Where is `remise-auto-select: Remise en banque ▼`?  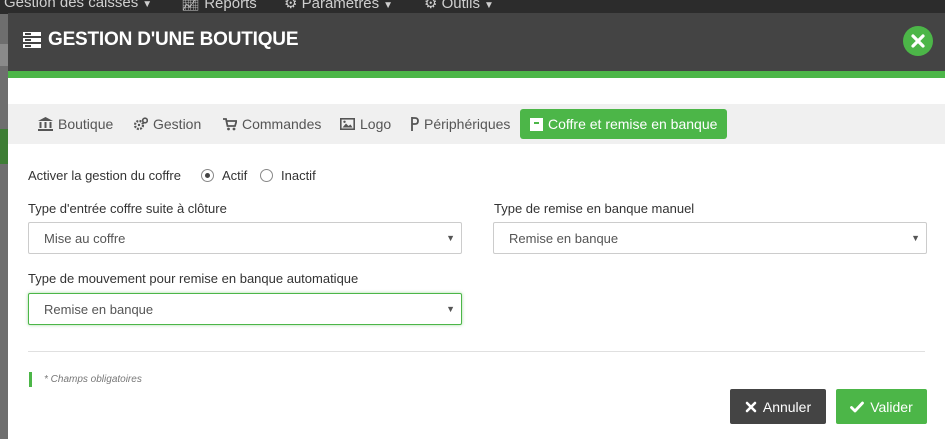
remise-auto-select: Remise en banque ▼ is located at coordinates (245, 309).